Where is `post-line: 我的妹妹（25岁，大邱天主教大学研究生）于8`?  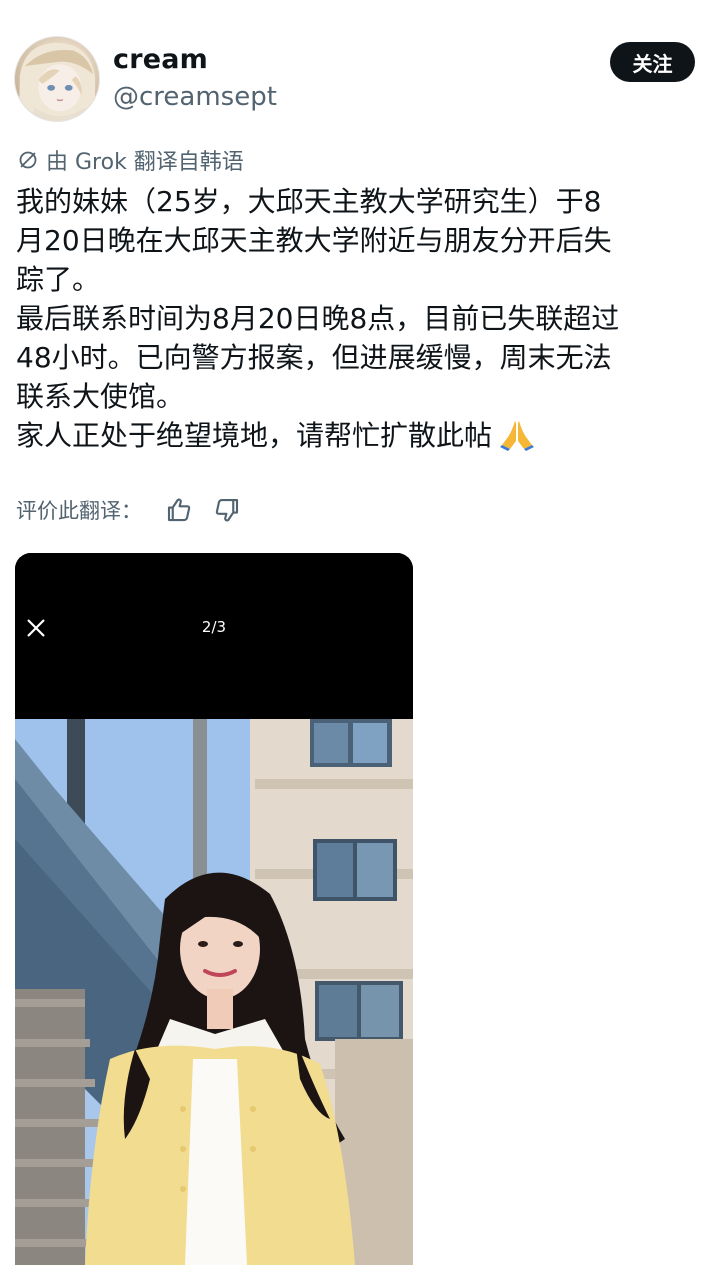
post-line: 我的妹妹（25岁，大邱天主教大学研究生）于8 is located at coordinates (309, 201).